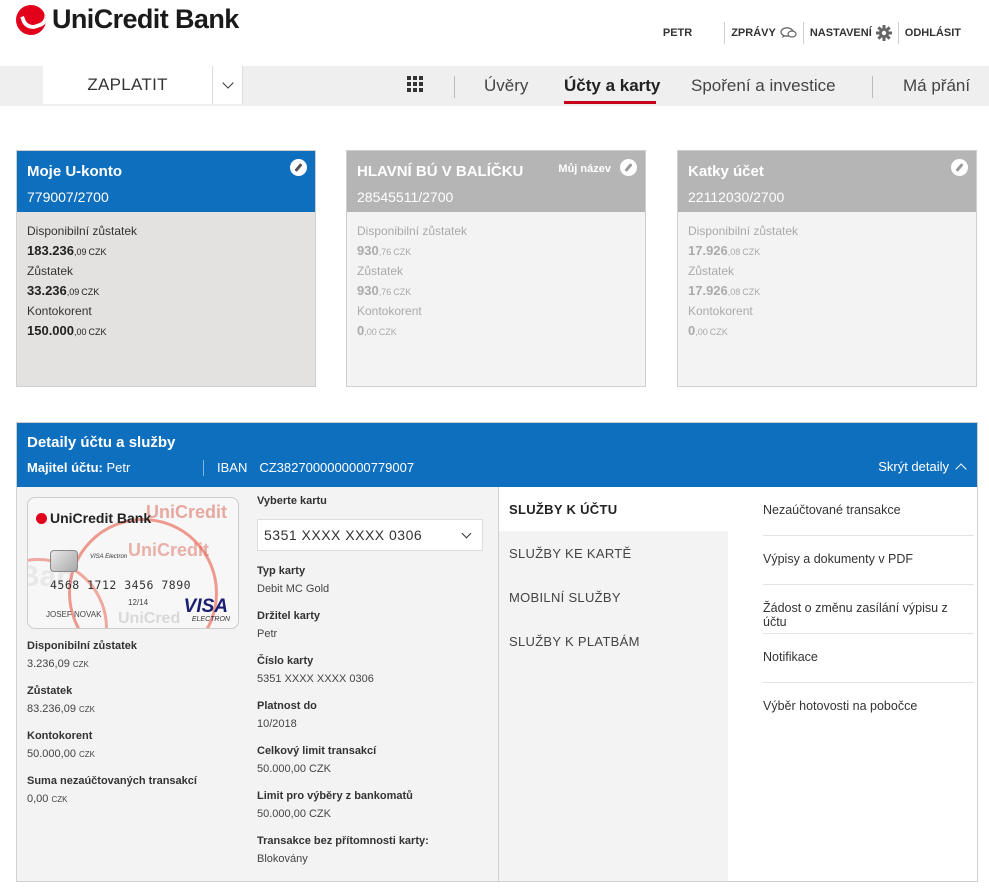  What do you see at coordinates (726, 171) in the screenshot?
I see `account-name: Katky účet` at bounding box center [726, 171].